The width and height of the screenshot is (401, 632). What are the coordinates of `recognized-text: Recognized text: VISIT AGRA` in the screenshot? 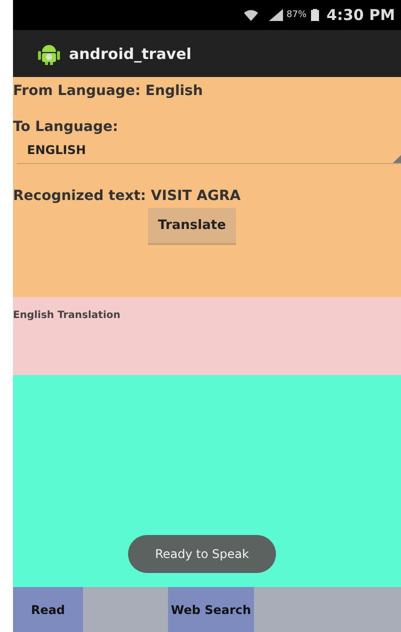 It's located at (127, 196).